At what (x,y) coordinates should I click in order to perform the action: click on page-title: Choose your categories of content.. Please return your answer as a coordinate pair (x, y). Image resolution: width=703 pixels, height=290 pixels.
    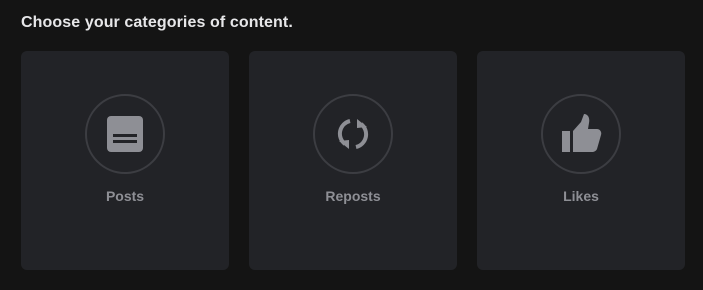
    Looking at the image, I should click on (157, 22).